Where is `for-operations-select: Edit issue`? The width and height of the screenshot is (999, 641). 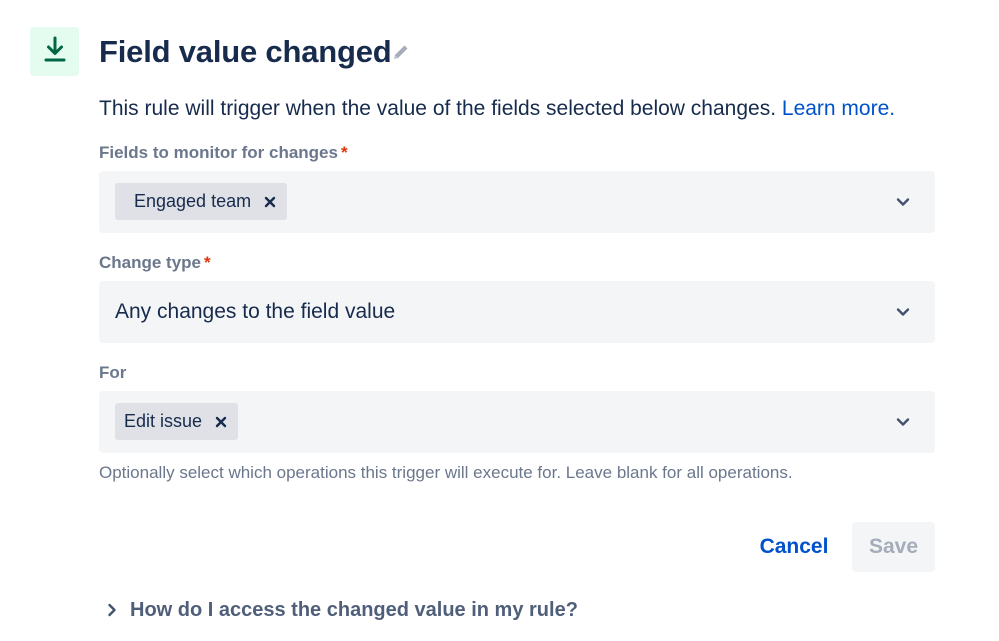
for-operations-select: Edit issue is located at coordinates (517, 422).